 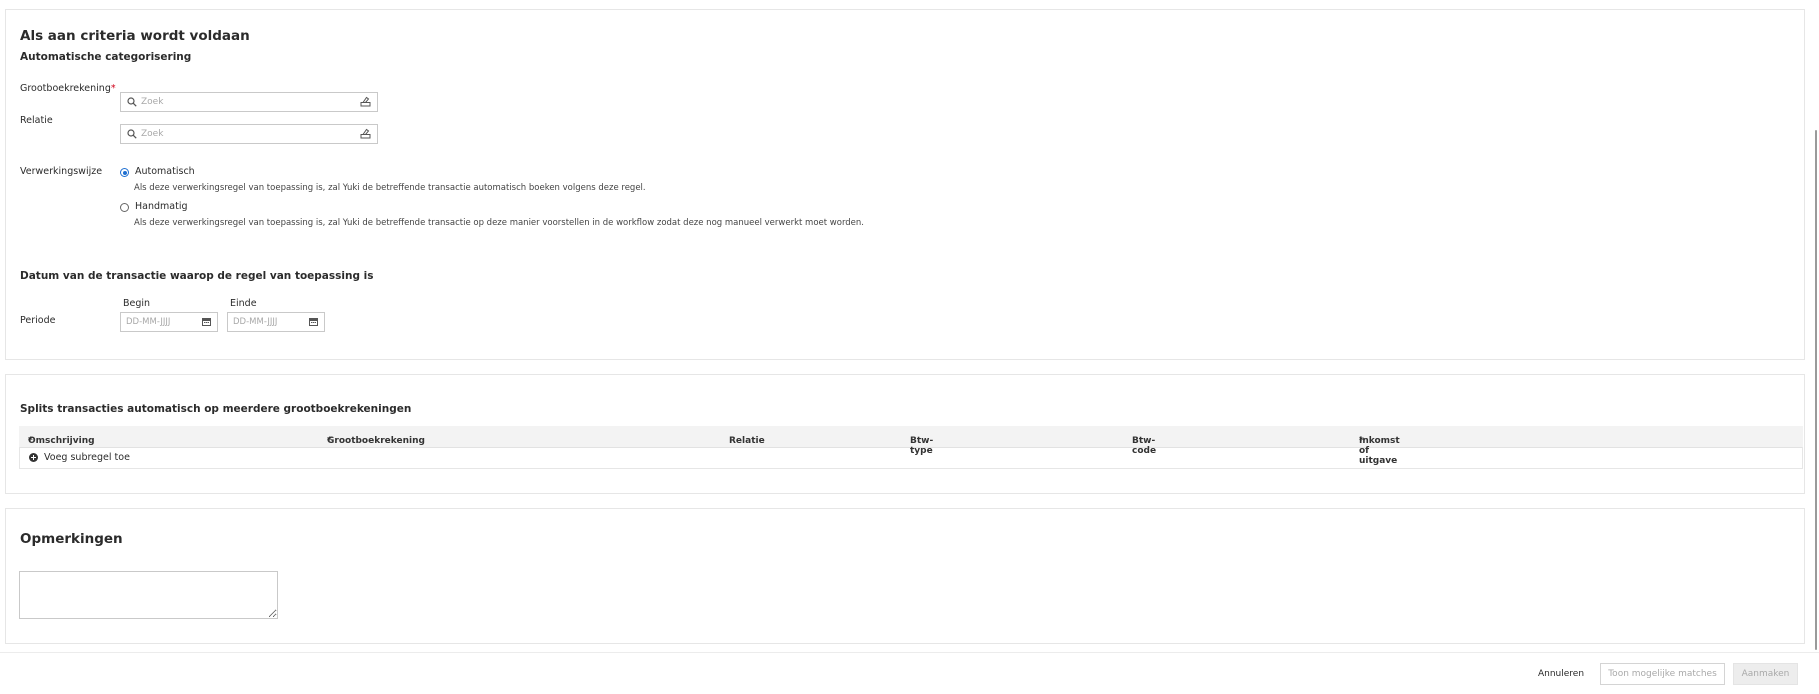 What do you see at coordinates (71, 539) in the screenshot?
I see `notes-title: Opmerkingen` at bounding box center [71, 539].